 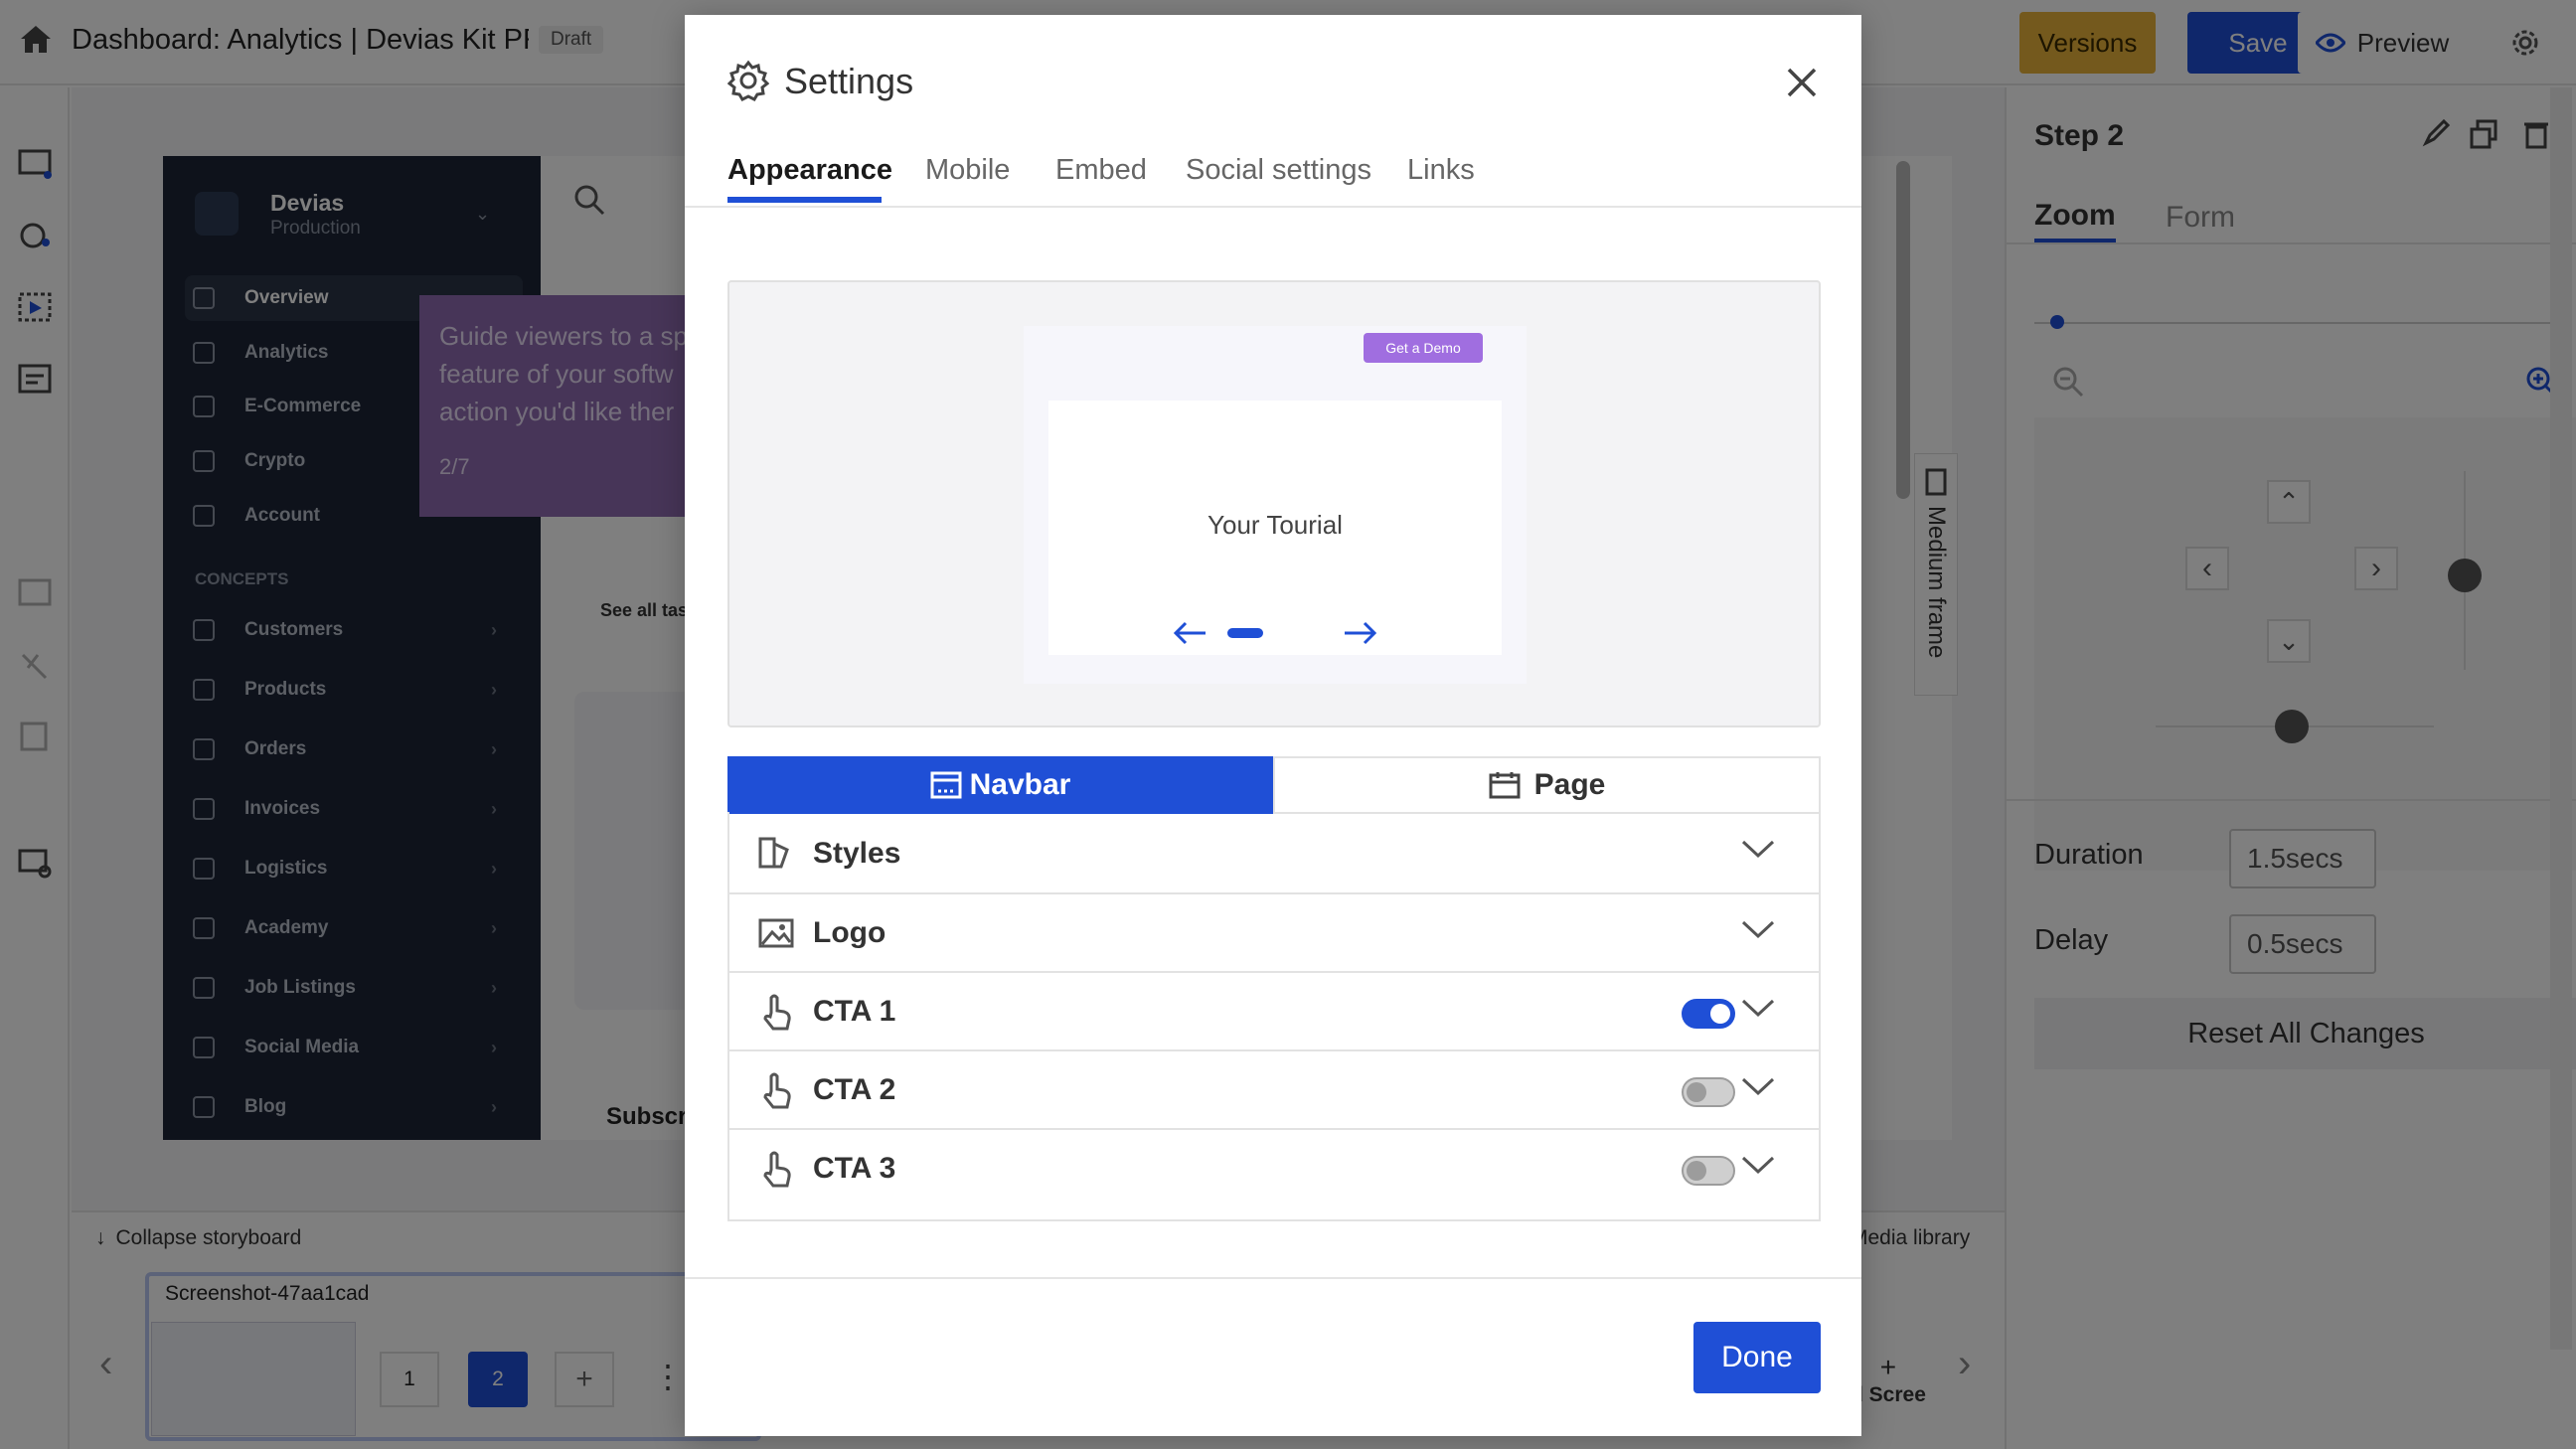 I want to click on accordion-cta-1: CTA 1, so click(x=1274, y=1010).